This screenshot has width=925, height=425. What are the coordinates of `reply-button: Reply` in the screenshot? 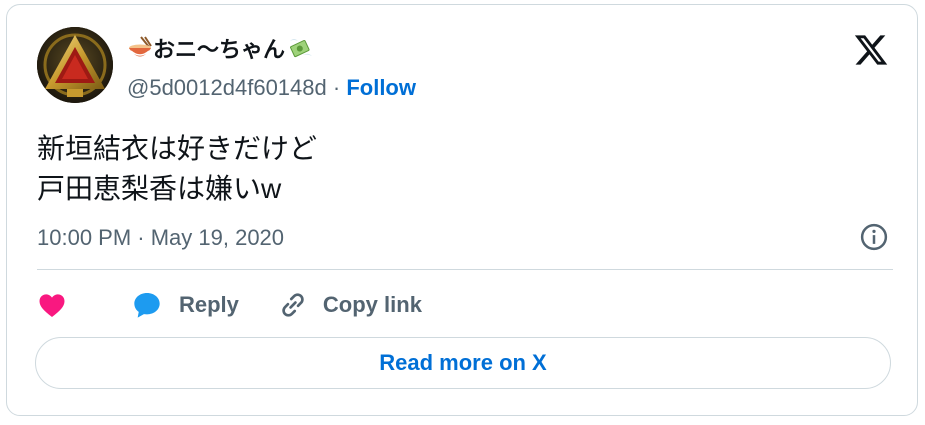 It's located at (185, 305).